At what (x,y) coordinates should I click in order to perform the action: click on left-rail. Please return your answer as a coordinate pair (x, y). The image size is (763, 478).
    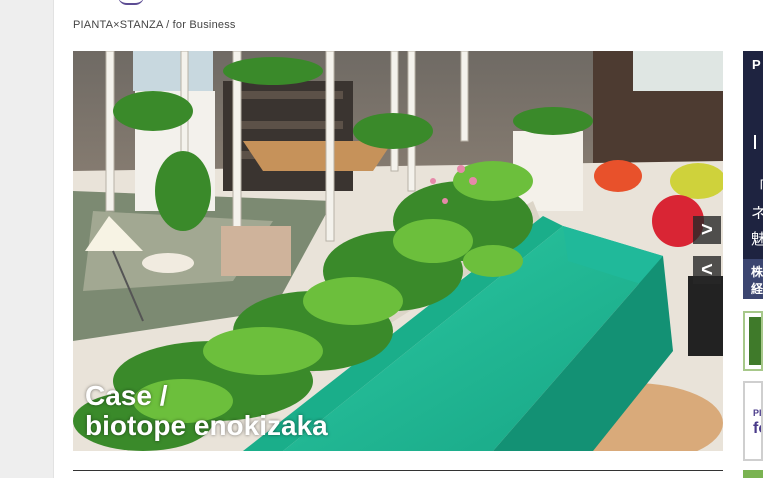
    Looking at the image, I should click on (27, 239).